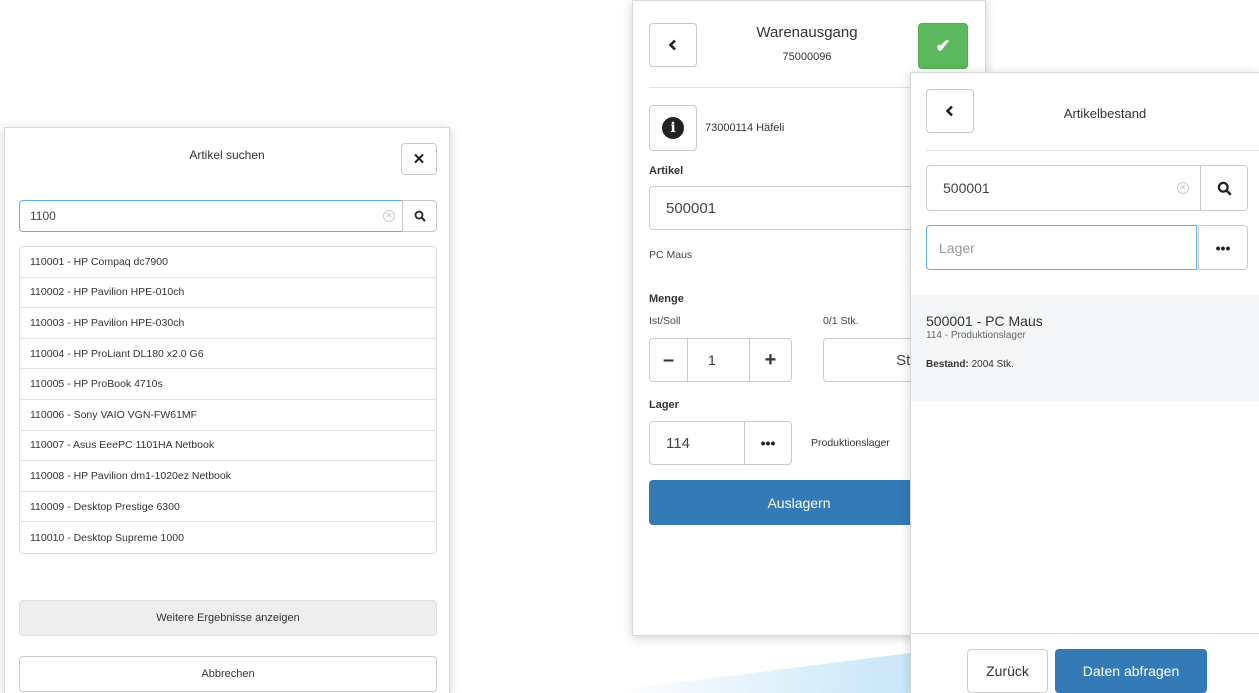 This screenshot has height=693, width=1259. I want to click on ist-soll-label: Ist/Soll, so click(665, 321).